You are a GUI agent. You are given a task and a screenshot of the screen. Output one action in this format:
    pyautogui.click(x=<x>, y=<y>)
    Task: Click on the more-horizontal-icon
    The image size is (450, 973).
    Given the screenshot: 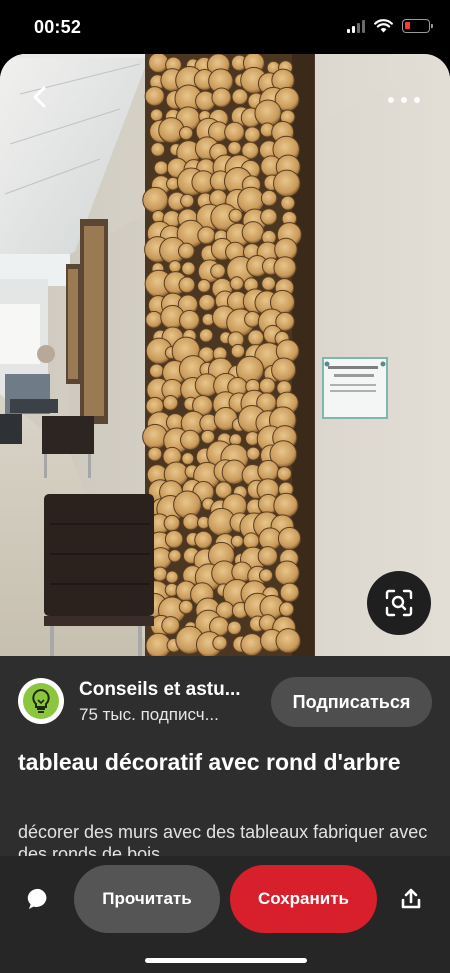 What is the action you would take?
    pyautogui.click(x=391, y=100)
    